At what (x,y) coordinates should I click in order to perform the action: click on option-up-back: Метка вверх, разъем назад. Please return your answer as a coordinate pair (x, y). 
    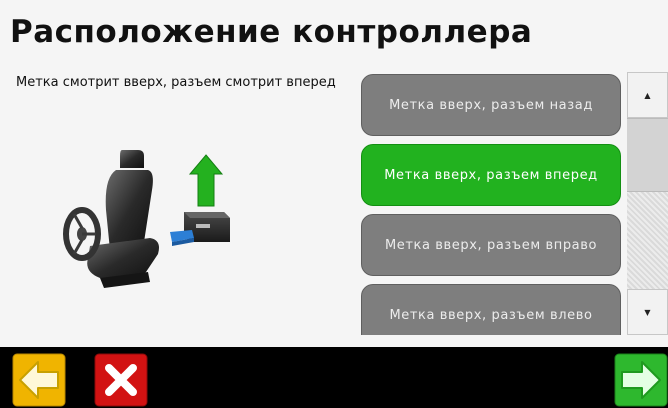
    Looking at the image, I should click on (491, 105).